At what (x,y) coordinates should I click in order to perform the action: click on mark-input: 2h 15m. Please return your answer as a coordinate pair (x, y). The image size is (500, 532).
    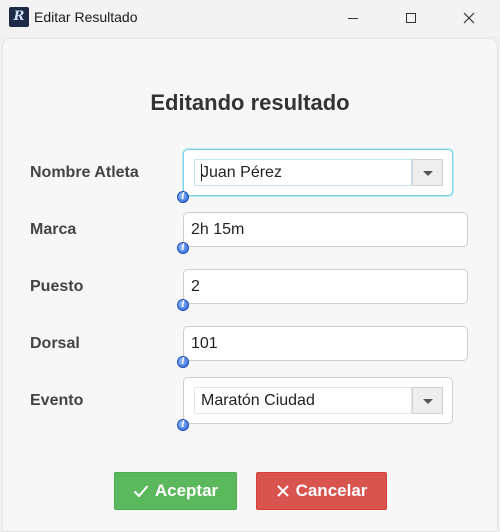
    Looking at the image, I should click on (325, 229).